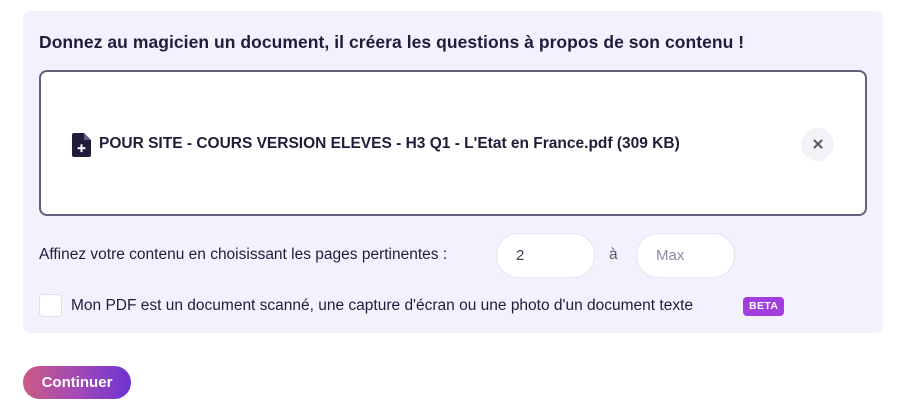 This screenshot has width=904, height=409. Describe the element at coordinates (545, 255) in the screenshot. I see `page-from-input` at that location.